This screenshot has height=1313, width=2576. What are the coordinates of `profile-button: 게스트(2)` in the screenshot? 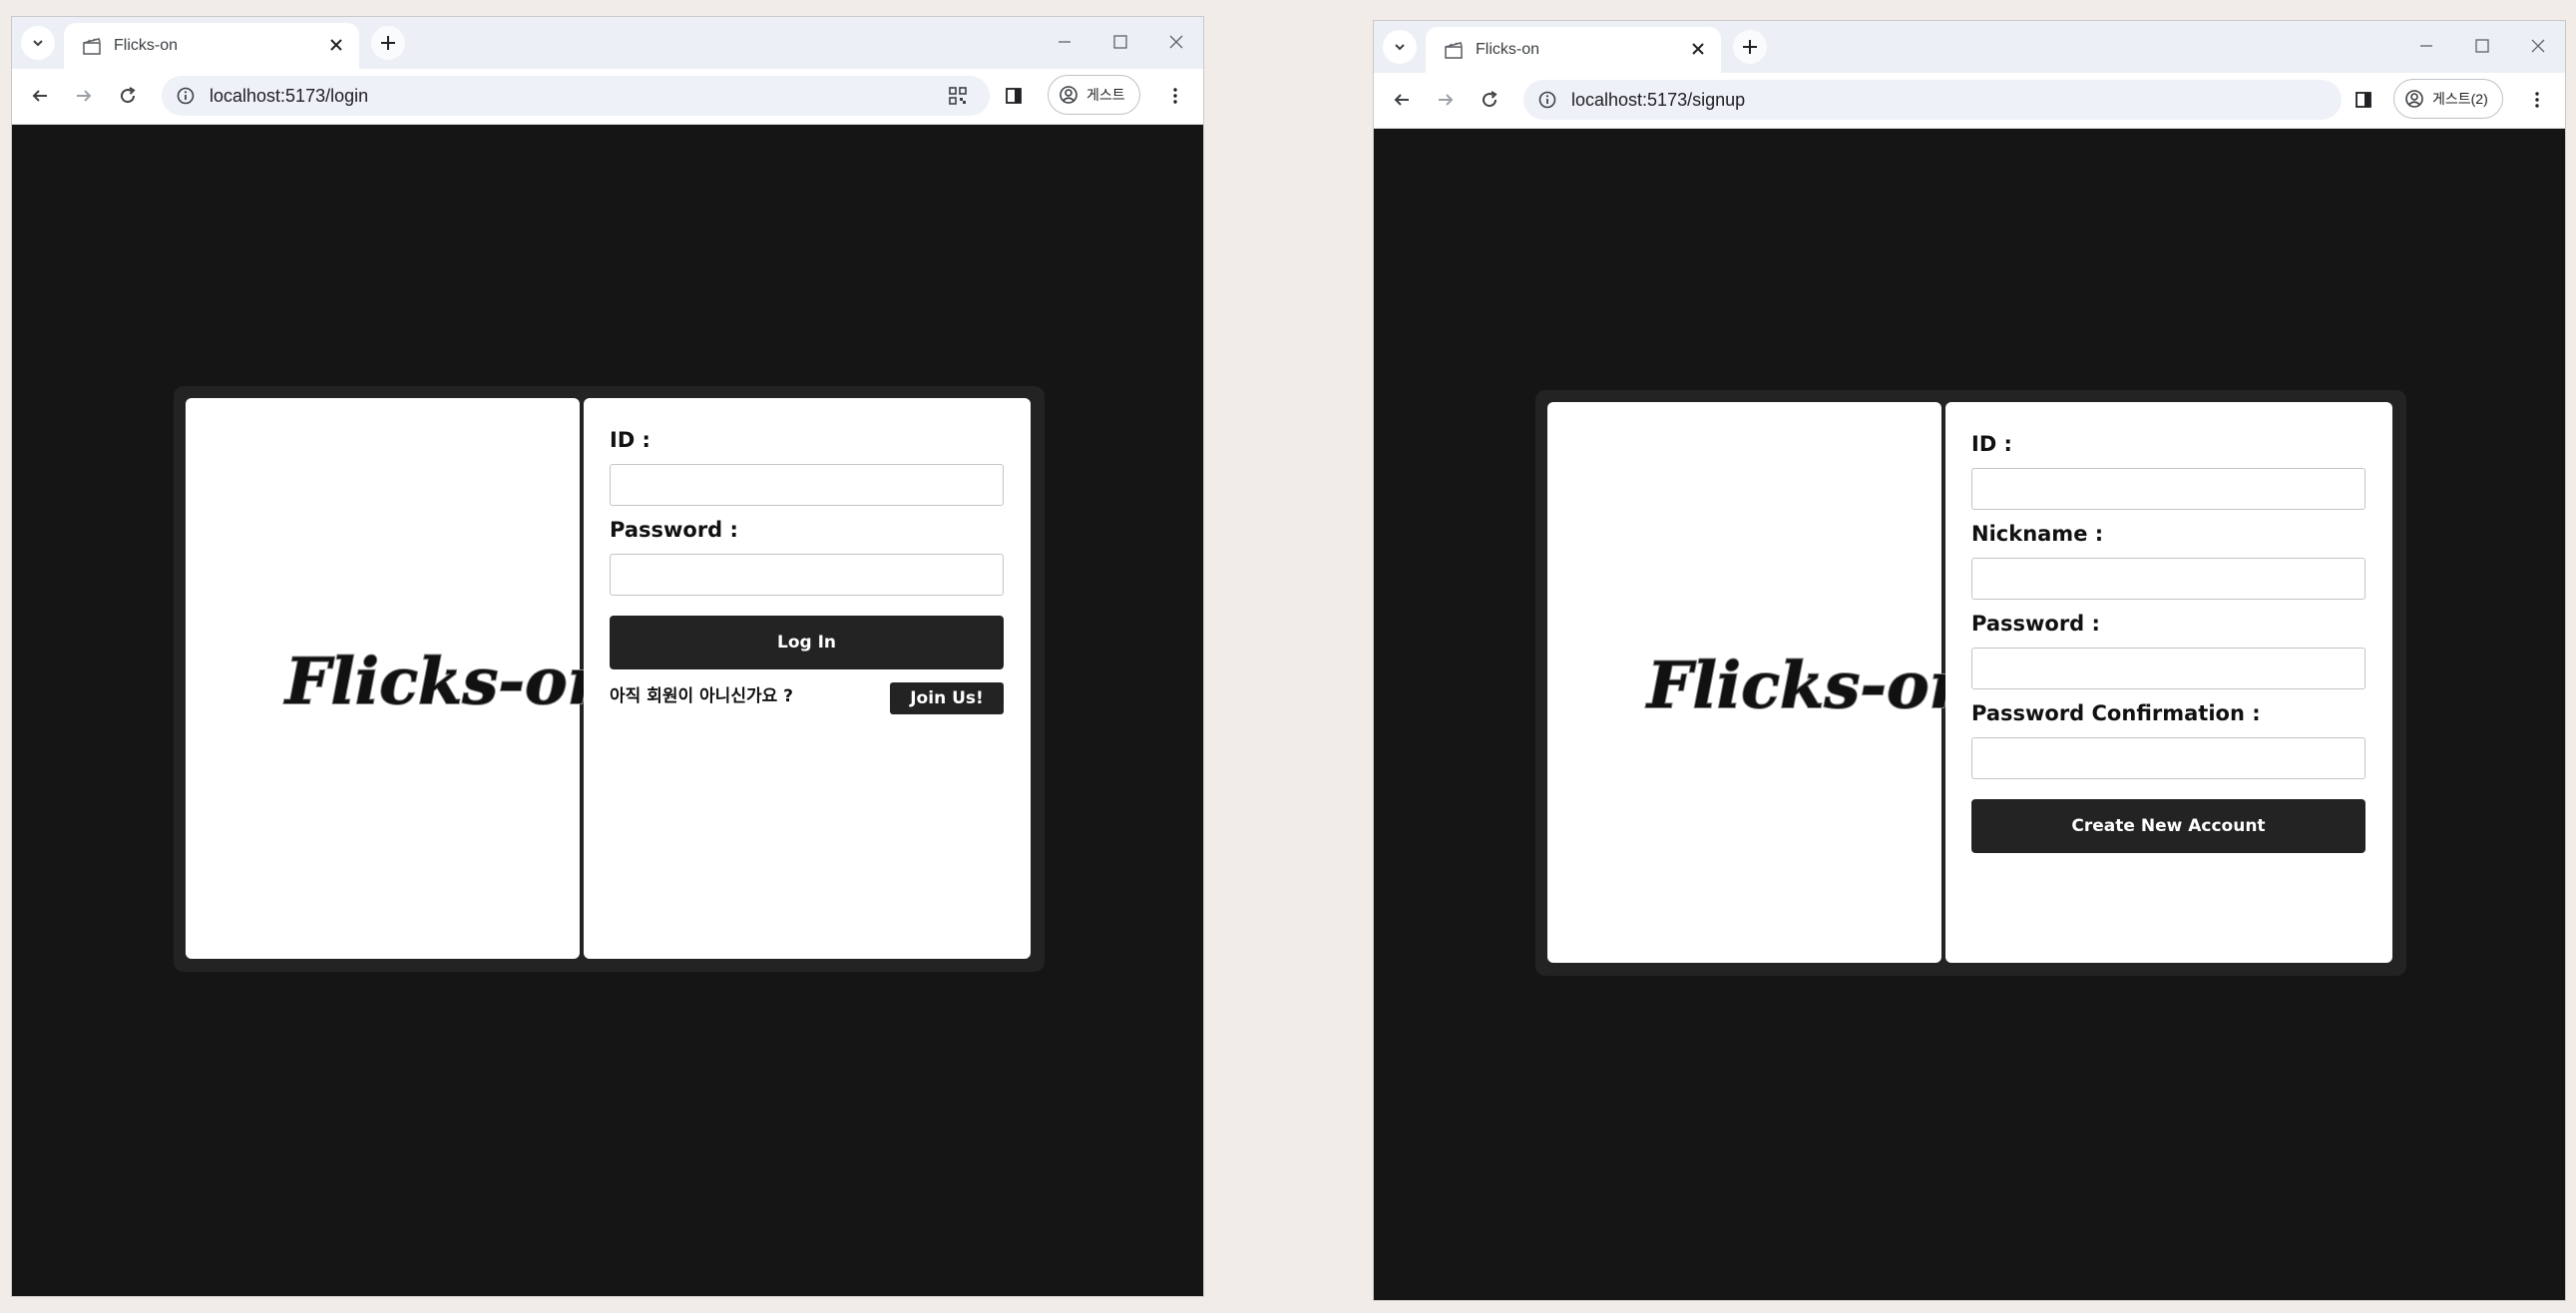 It's located at (2448, 99).